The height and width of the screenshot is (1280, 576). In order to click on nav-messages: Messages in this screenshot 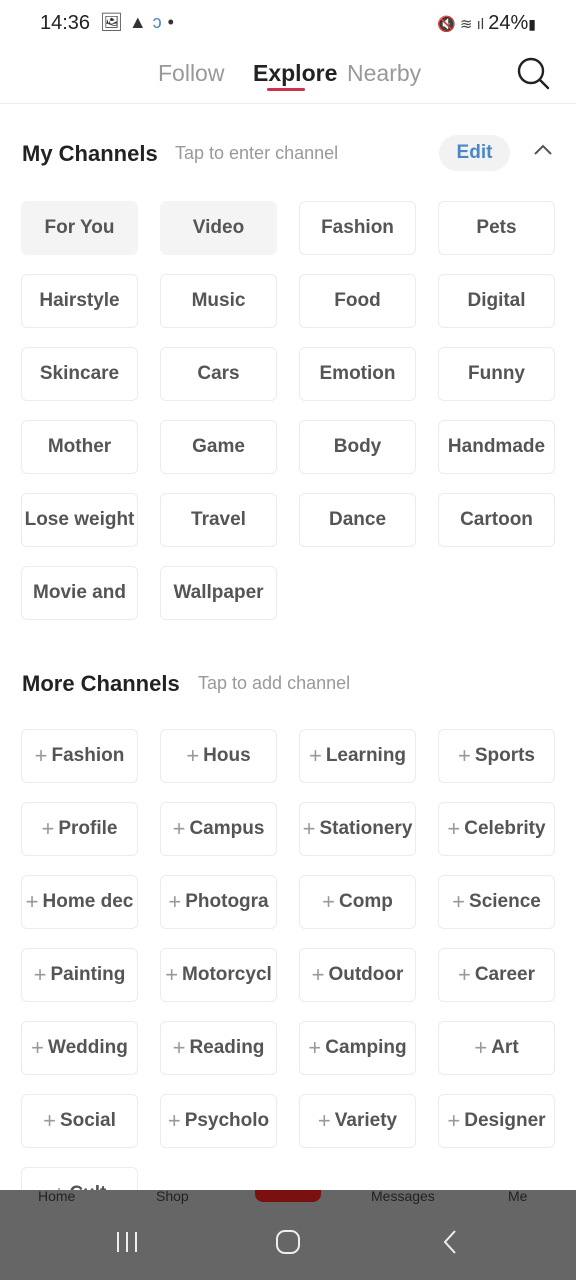, I will do `click(403, 1196)`.